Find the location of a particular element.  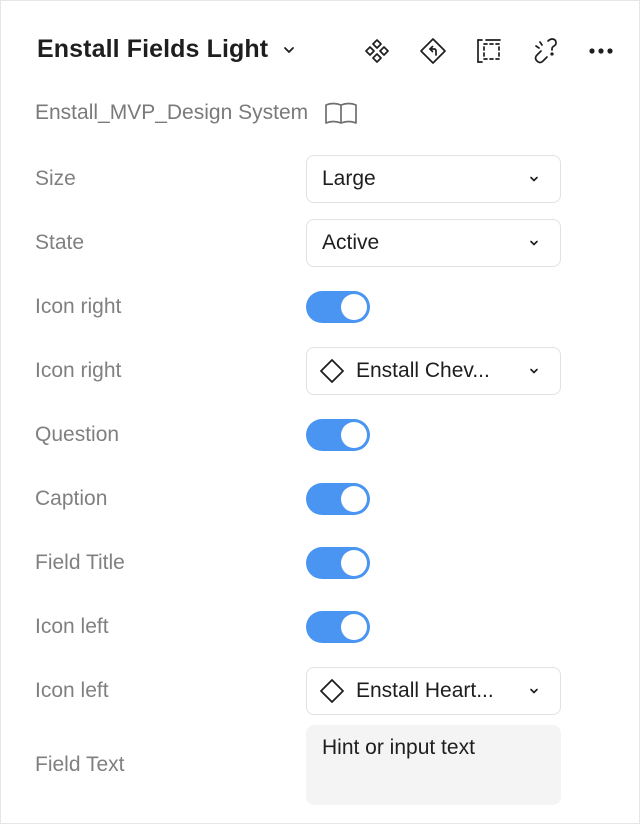

more-options-button is located at coordinates (601, 51).